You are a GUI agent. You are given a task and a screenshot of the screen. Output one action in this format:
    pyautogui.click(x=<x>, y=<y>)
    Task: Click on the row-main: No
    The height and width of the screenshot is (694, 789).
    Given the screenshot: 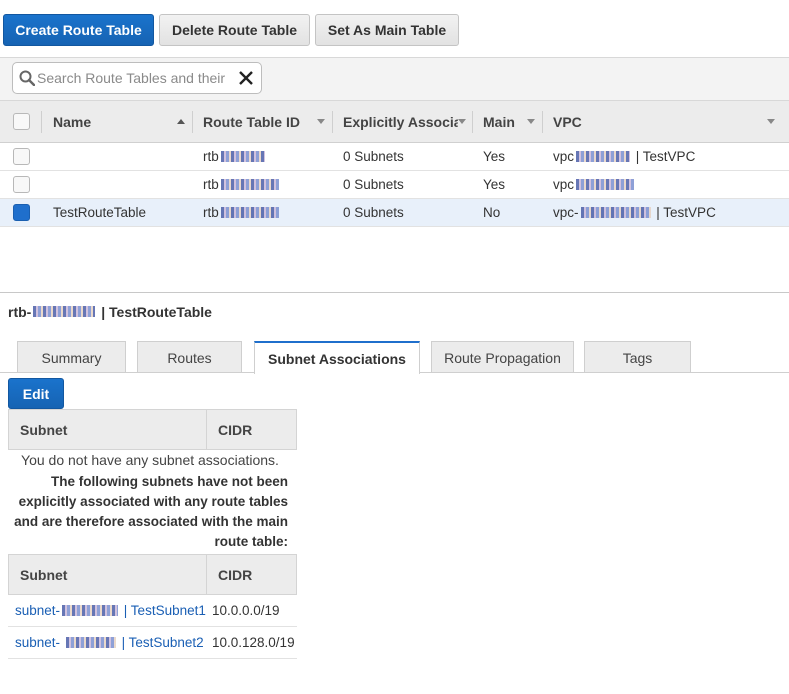 What is the action you would take?
    pyautogui.click(x=492, y=212)
    